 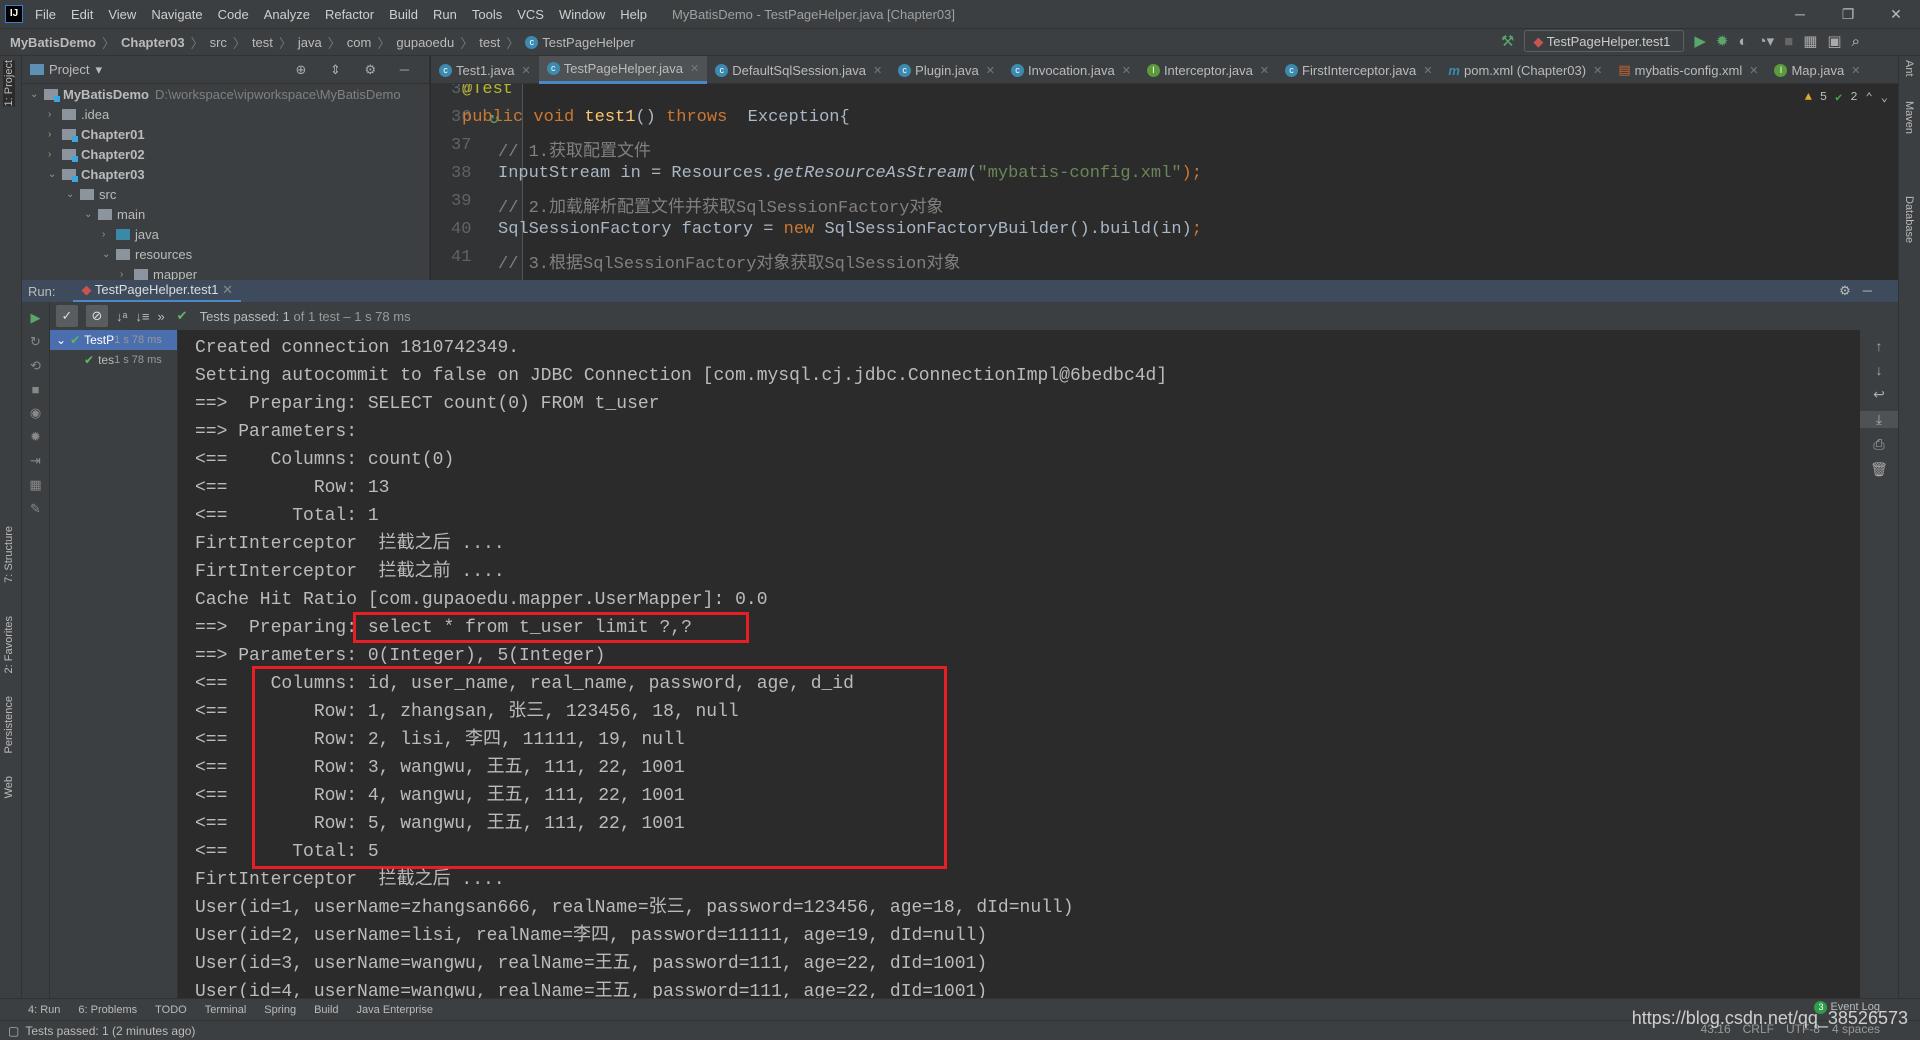 I want to click on arrow-up-icon: ↑, so click(x=1879, y=346).